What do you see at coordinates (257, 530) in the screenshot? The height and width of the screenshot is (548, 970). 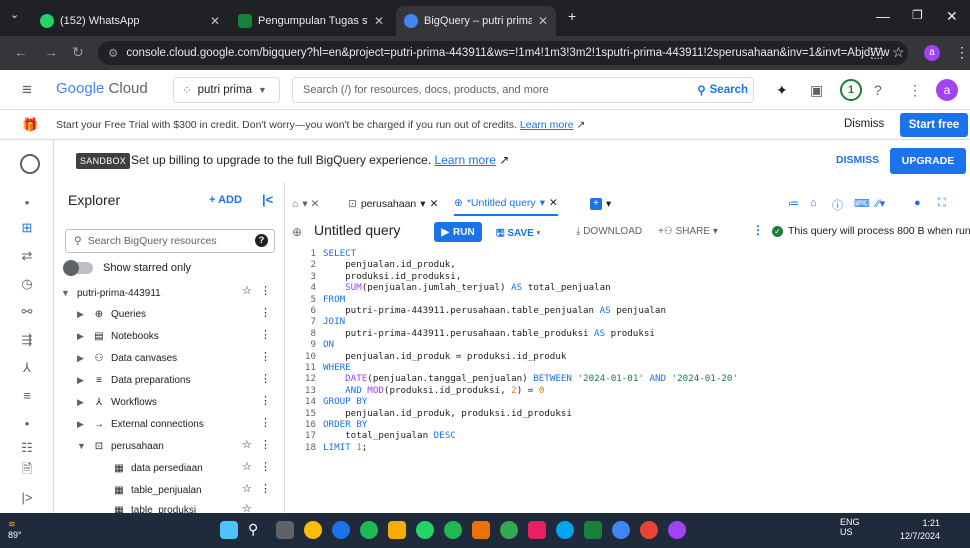 I see `search-icon: ⚲` at bounding box center [257, 530].